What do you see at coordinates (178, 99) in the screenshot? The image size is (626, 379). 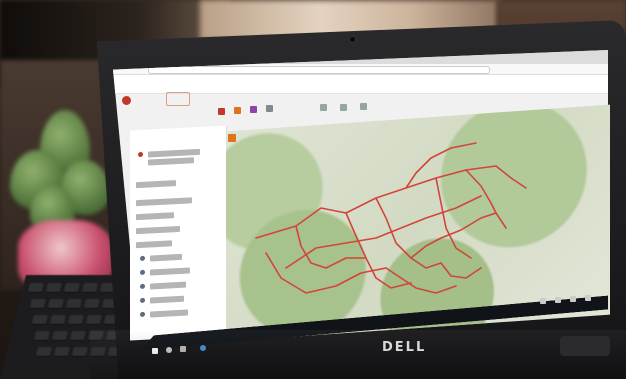 I see `secondary-logo` at bounding box center [178, 99].